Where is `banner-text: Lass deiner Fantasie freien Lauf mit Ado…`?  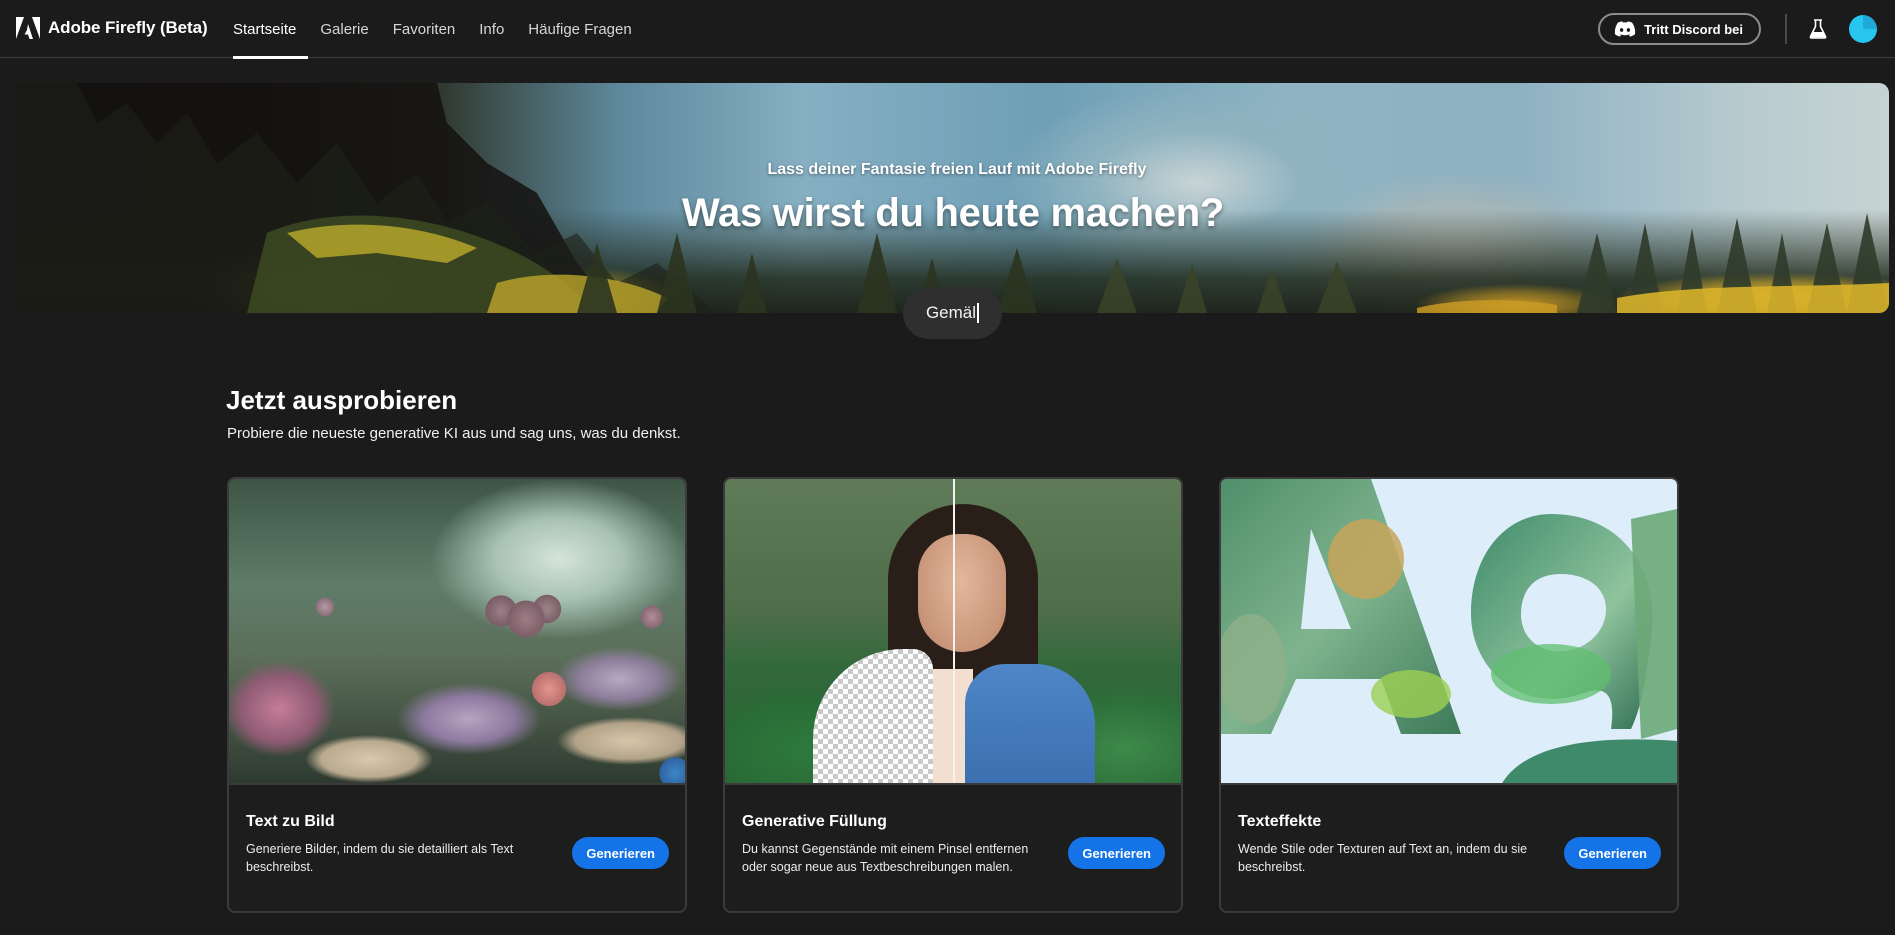 banner-text: Lass deiner Fantasie freien Lauf mit Ado… is located at coordinates (953, 198).